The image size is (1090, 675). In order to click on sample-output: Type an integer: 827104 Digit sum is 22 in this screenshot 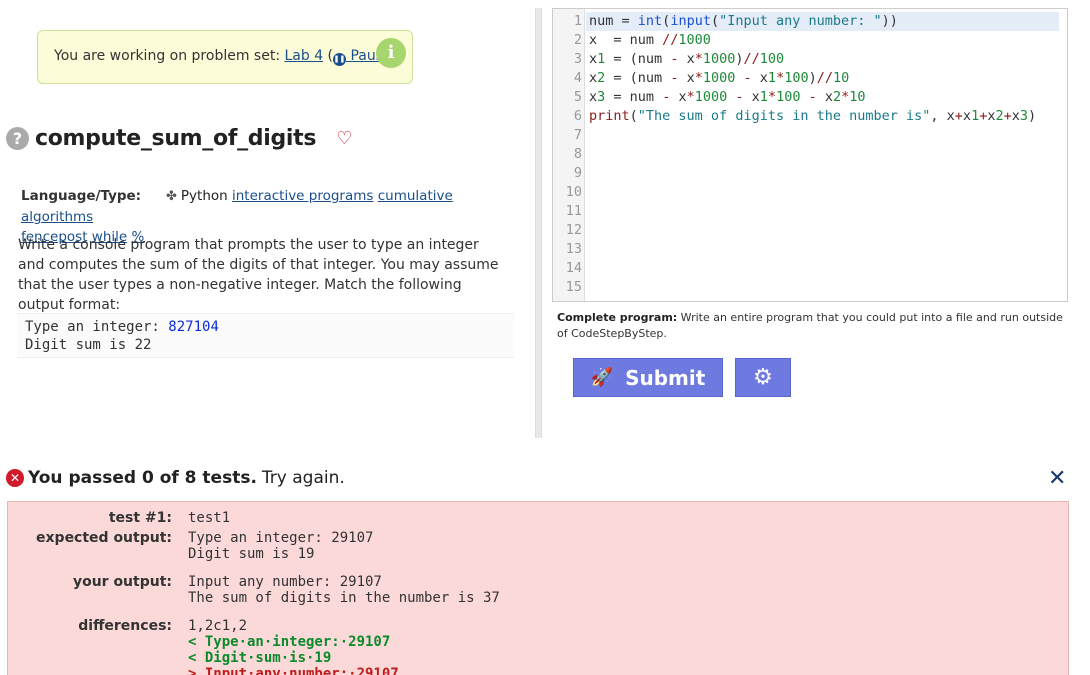, I will do `click(265, 335)`.